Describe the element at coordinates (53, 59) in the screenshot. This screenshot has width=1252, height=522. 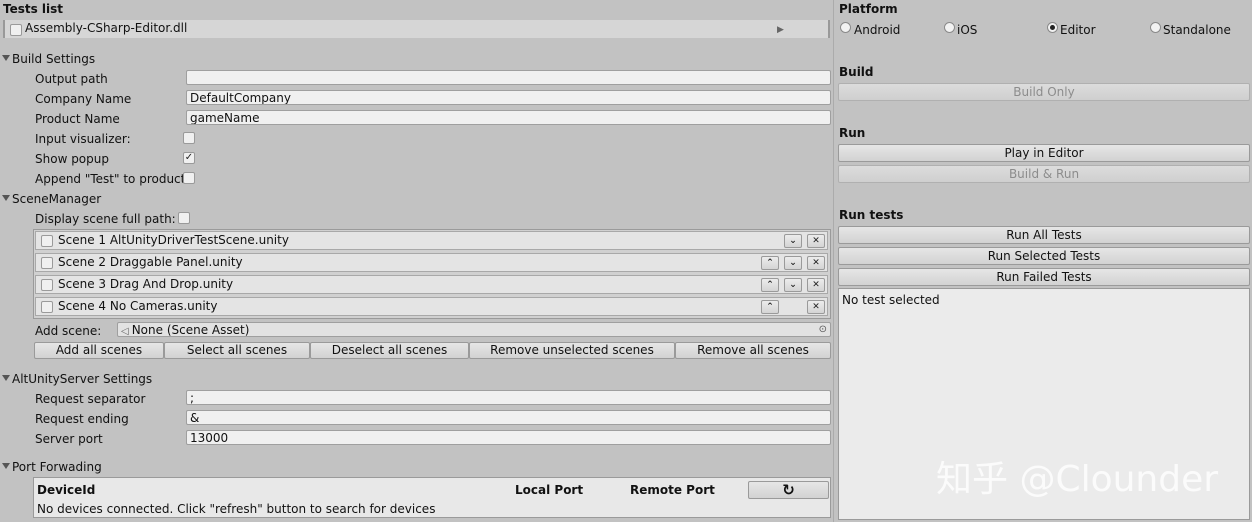
I see `build-settings-title: Build Settings` at that location.